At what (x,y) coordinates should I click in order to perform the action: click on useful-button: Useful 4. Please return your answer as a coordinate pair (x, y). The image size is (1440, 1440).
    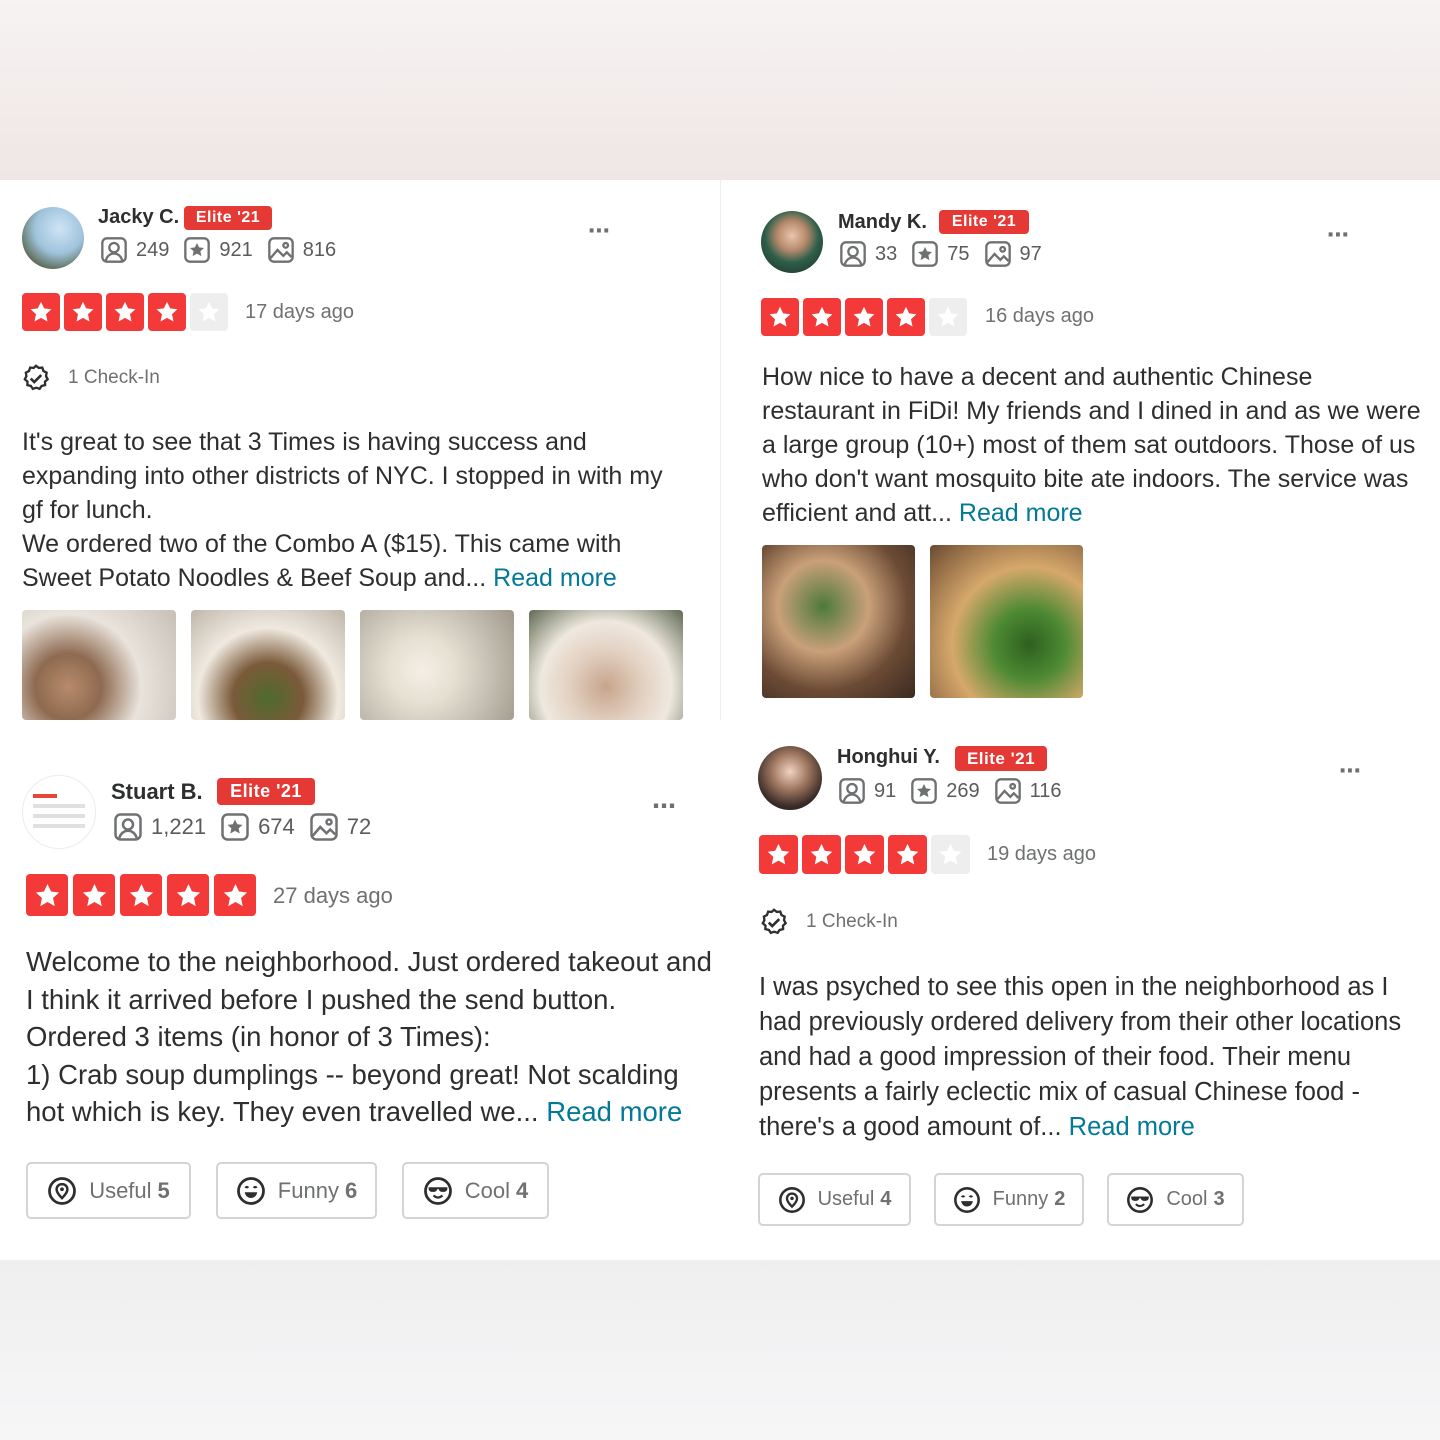
    Looking at the image, I should click on (834, 1199).